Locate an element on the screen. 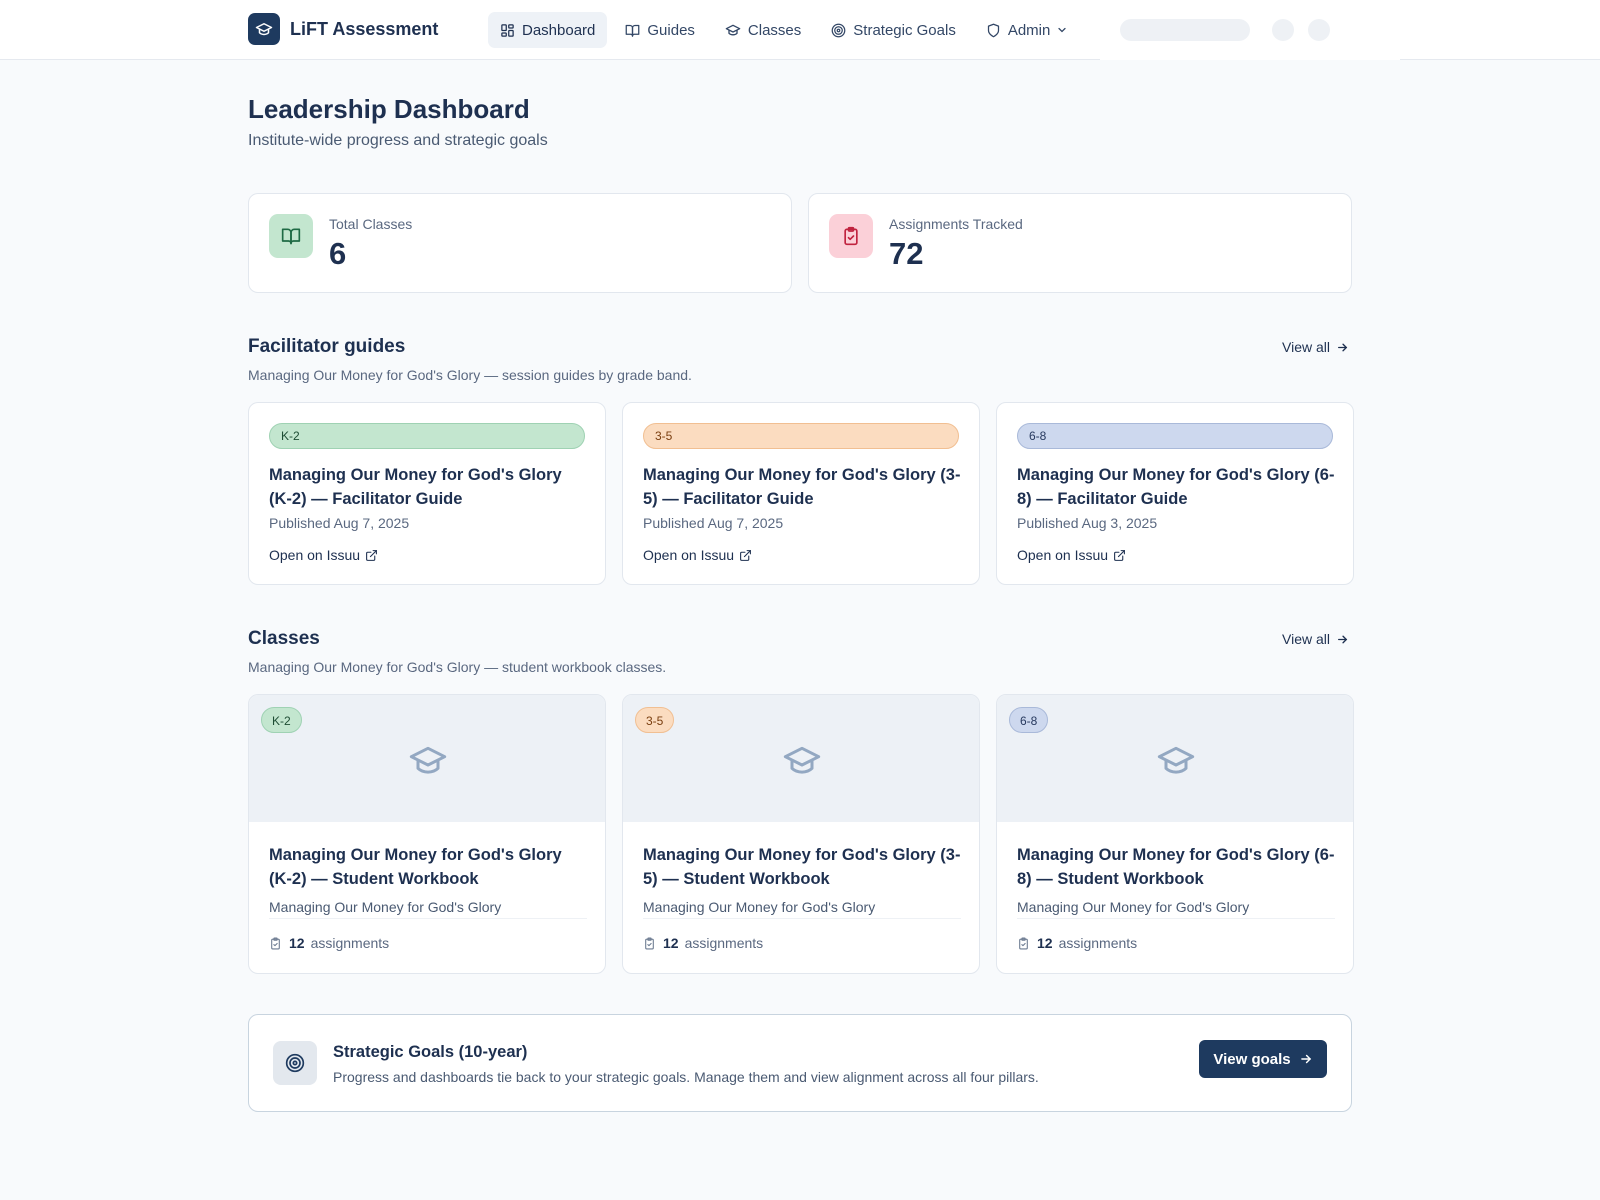  nav-dashboard: Dashboard is located at coordinates (548, 30).